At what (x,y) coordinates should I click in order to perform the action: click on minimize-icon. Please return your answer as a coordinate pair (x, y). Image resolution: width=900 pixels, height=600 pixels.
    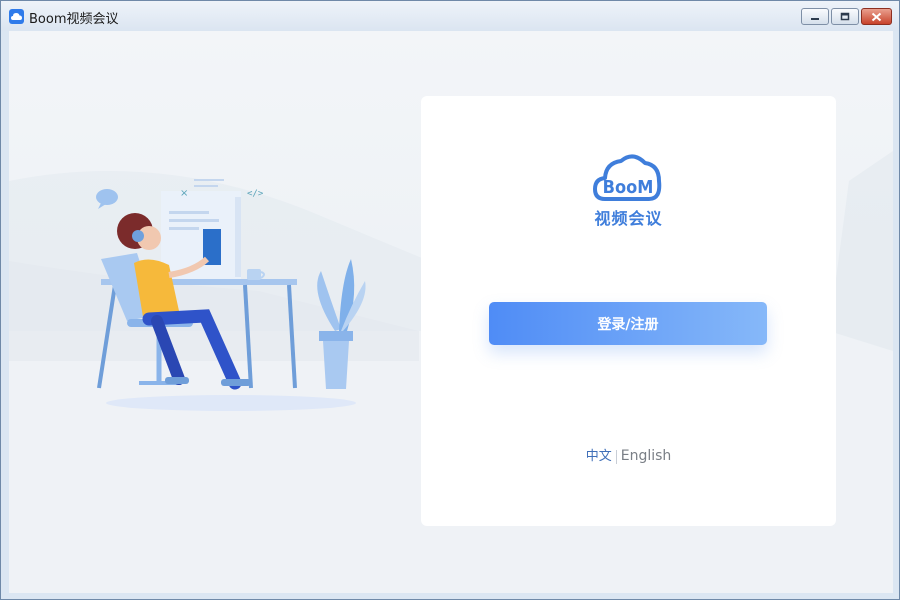
    Looking at the image, I should click on (815, 18).